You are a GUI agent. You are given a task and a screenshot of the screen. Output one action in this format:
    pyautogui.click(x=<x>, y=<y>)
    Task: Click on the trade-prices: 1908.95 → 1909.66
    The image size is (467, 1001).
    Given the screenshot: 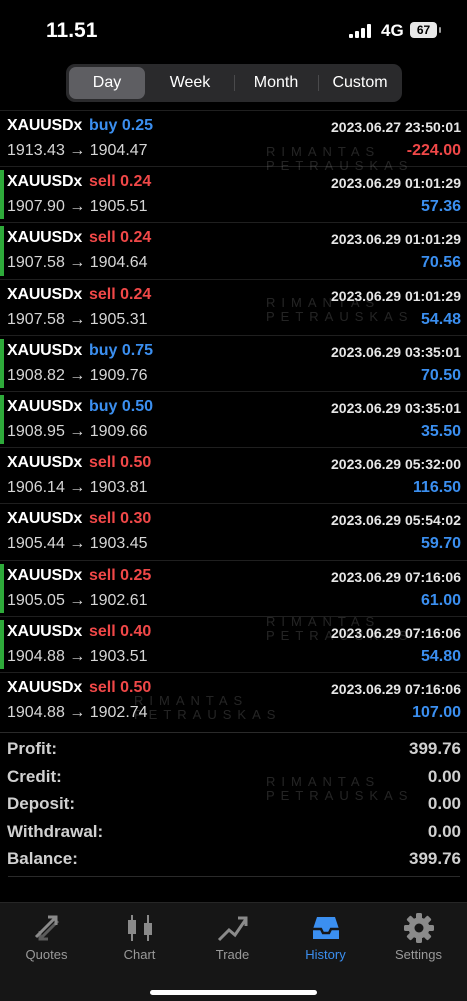 What is the action you would take?
    pyautogui.click(x=77, y=431)
    